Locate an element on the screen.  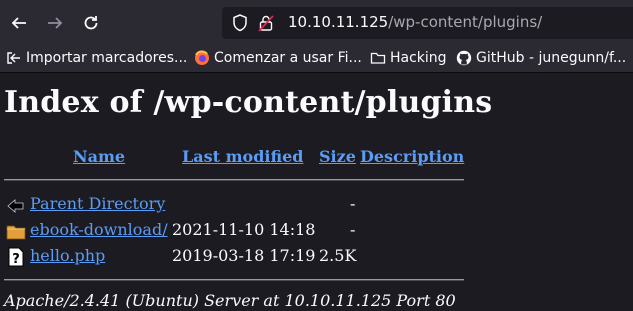
import-icon is located at coordinates (14, 58).